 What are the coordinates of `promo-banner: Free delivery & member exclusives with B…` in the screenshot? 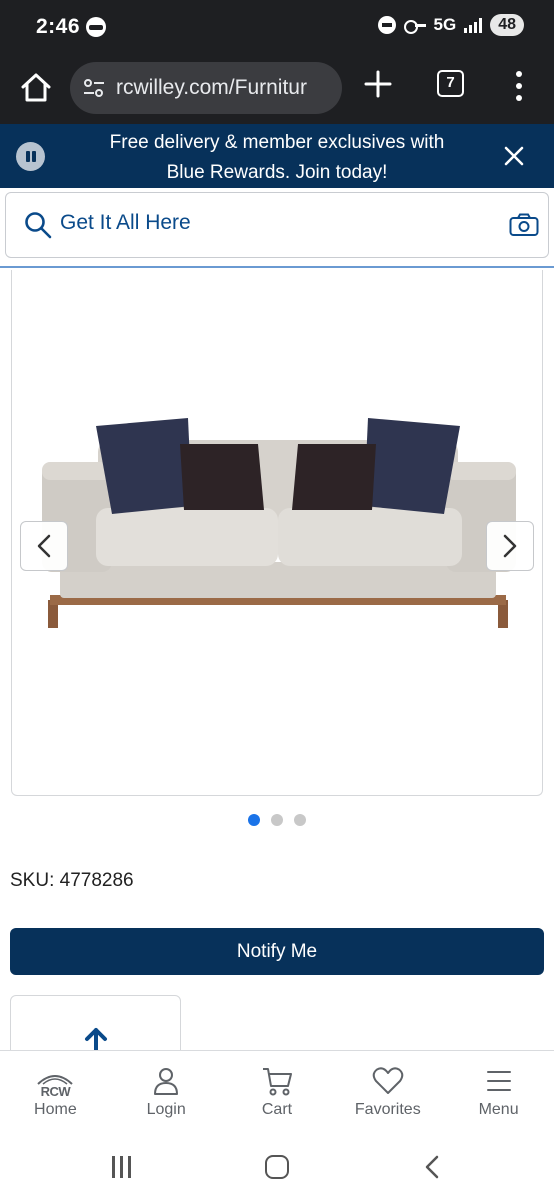 It's located at (277, 156).